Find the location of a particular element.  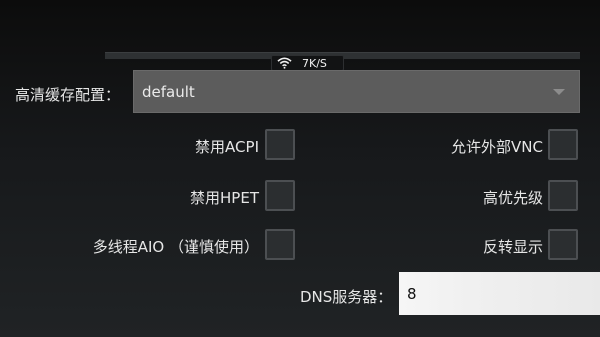

disable-hpet-label: 禁用HPET is located at coordinates (224, 198).